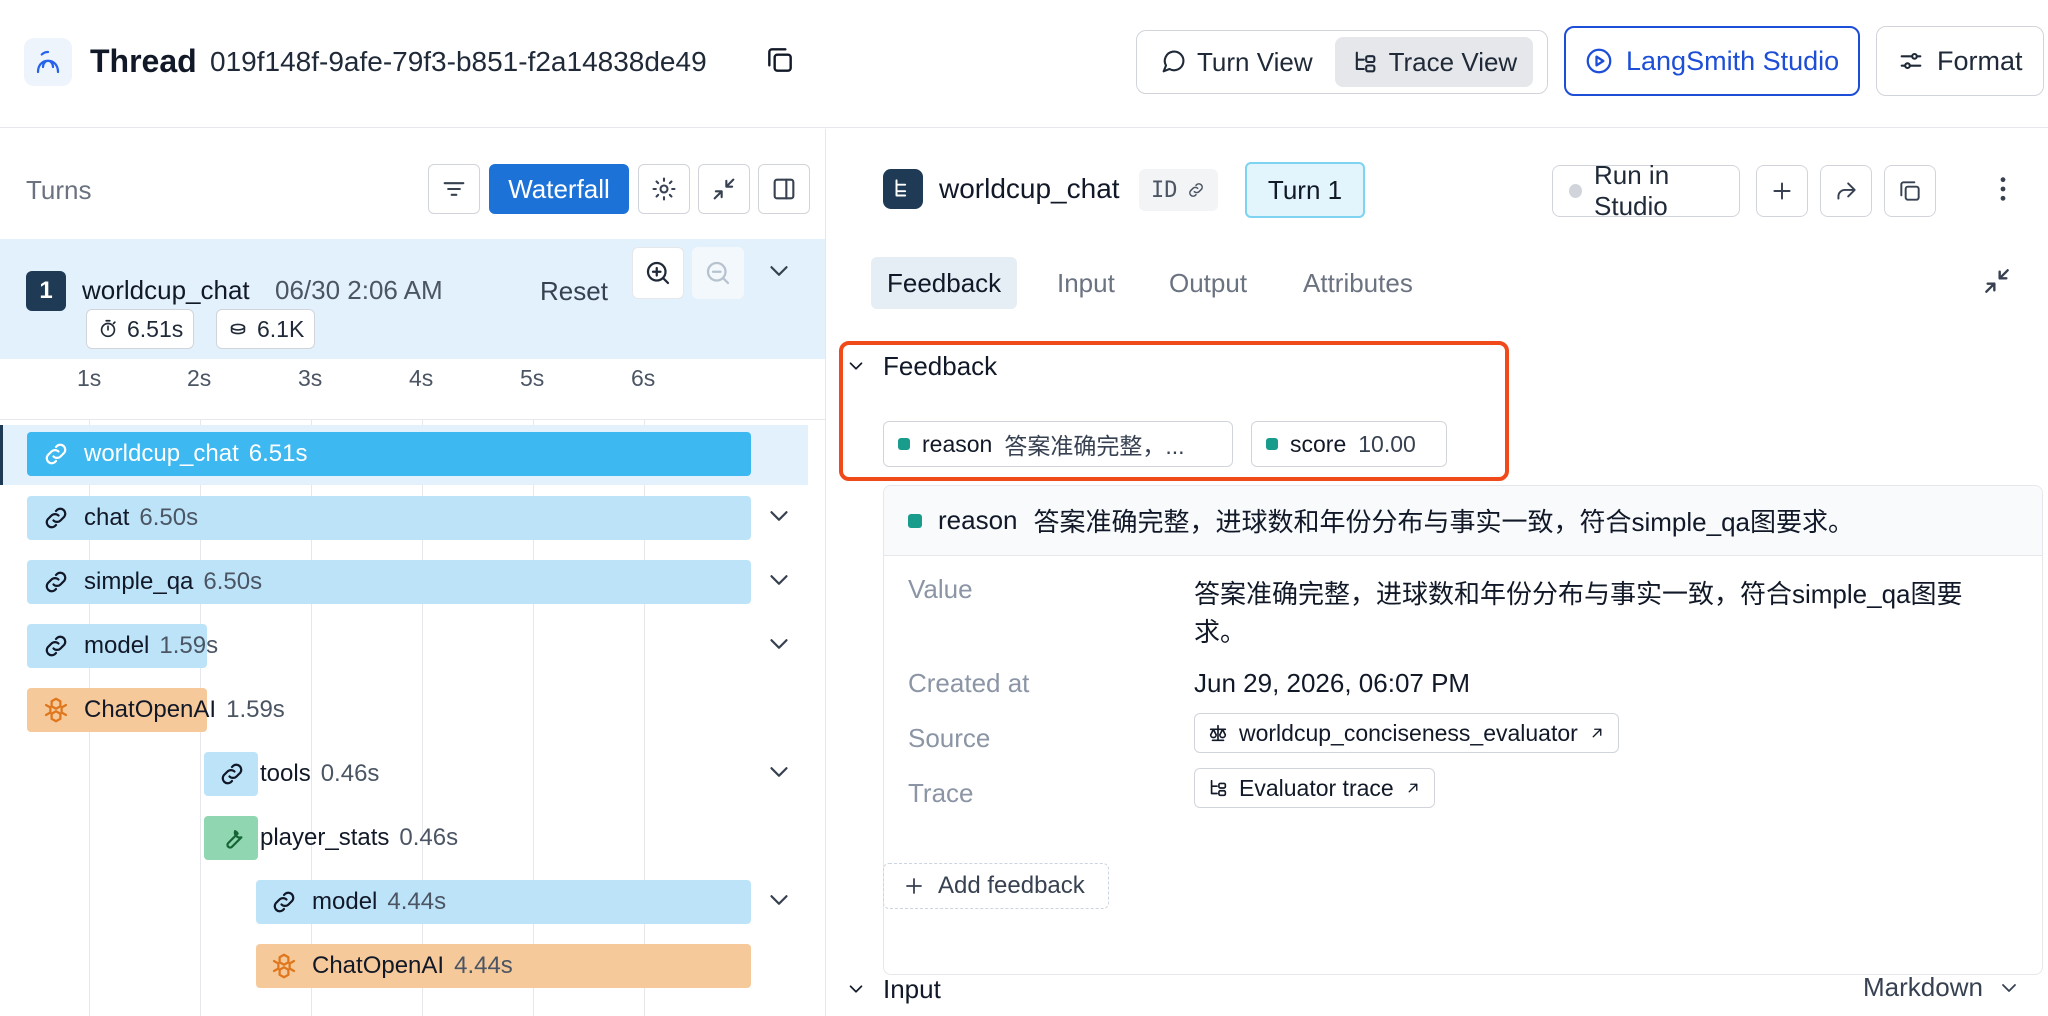  I want to click on more-options-icon, so click(2005, 191).